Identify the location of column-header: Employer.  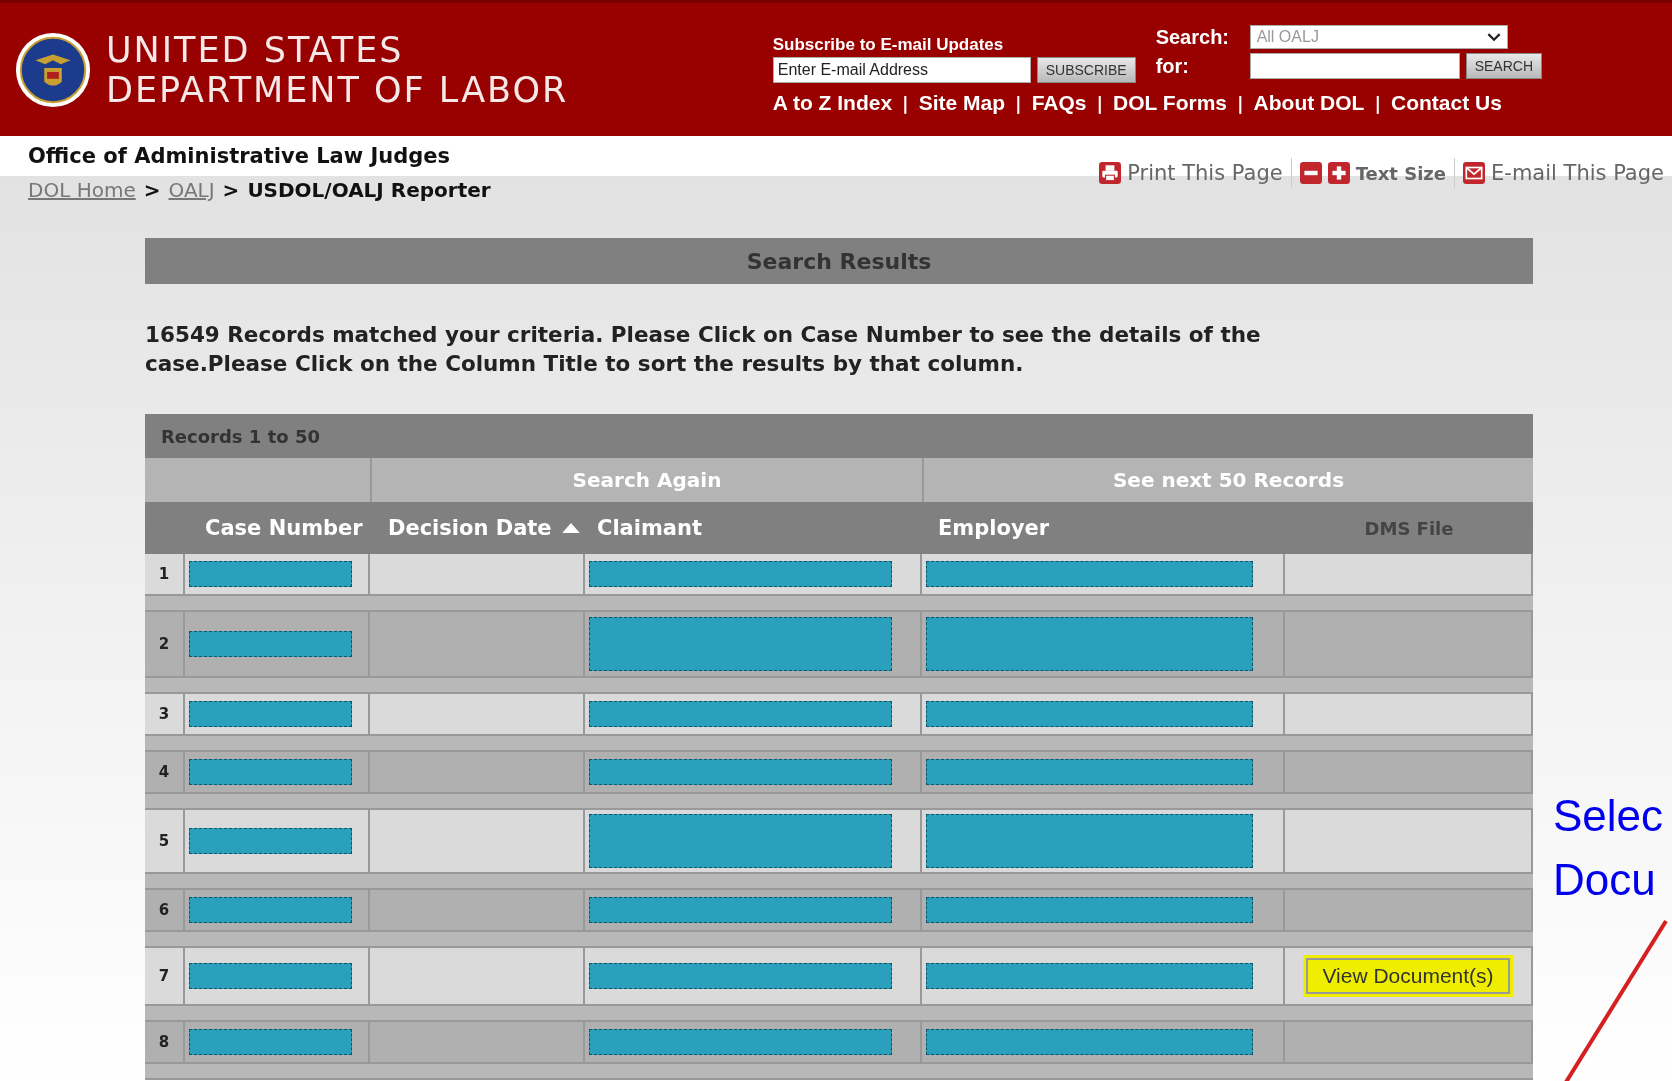
(994, 528).